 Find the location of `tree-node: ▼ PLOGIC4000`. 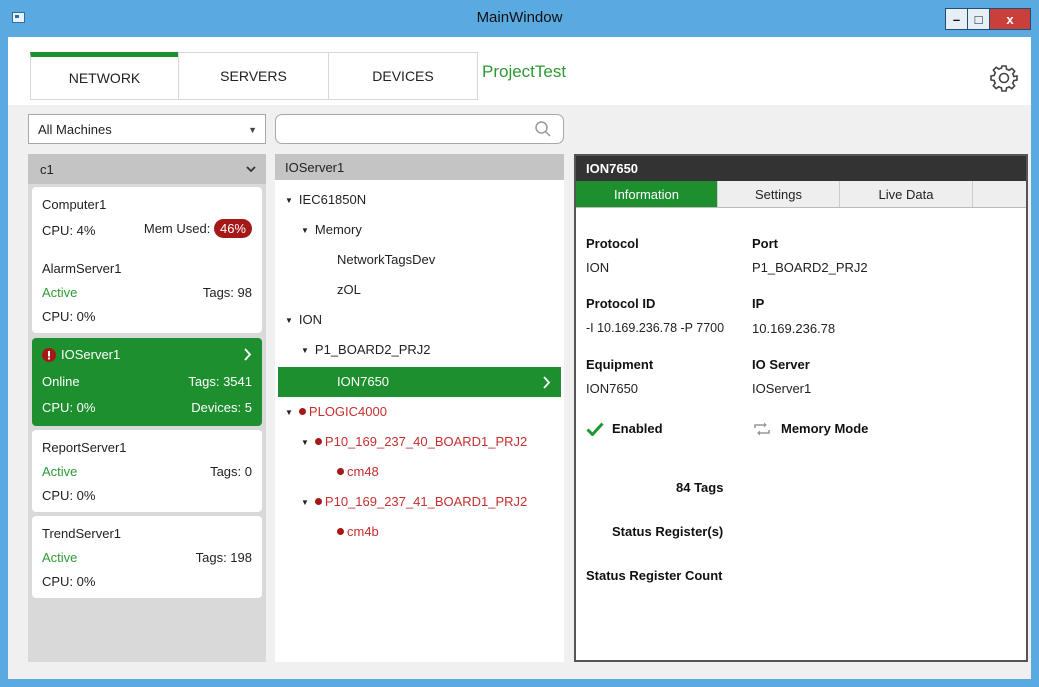

tree-node: ▼ PLOGIC4000 is located at coordinates (336, 411).